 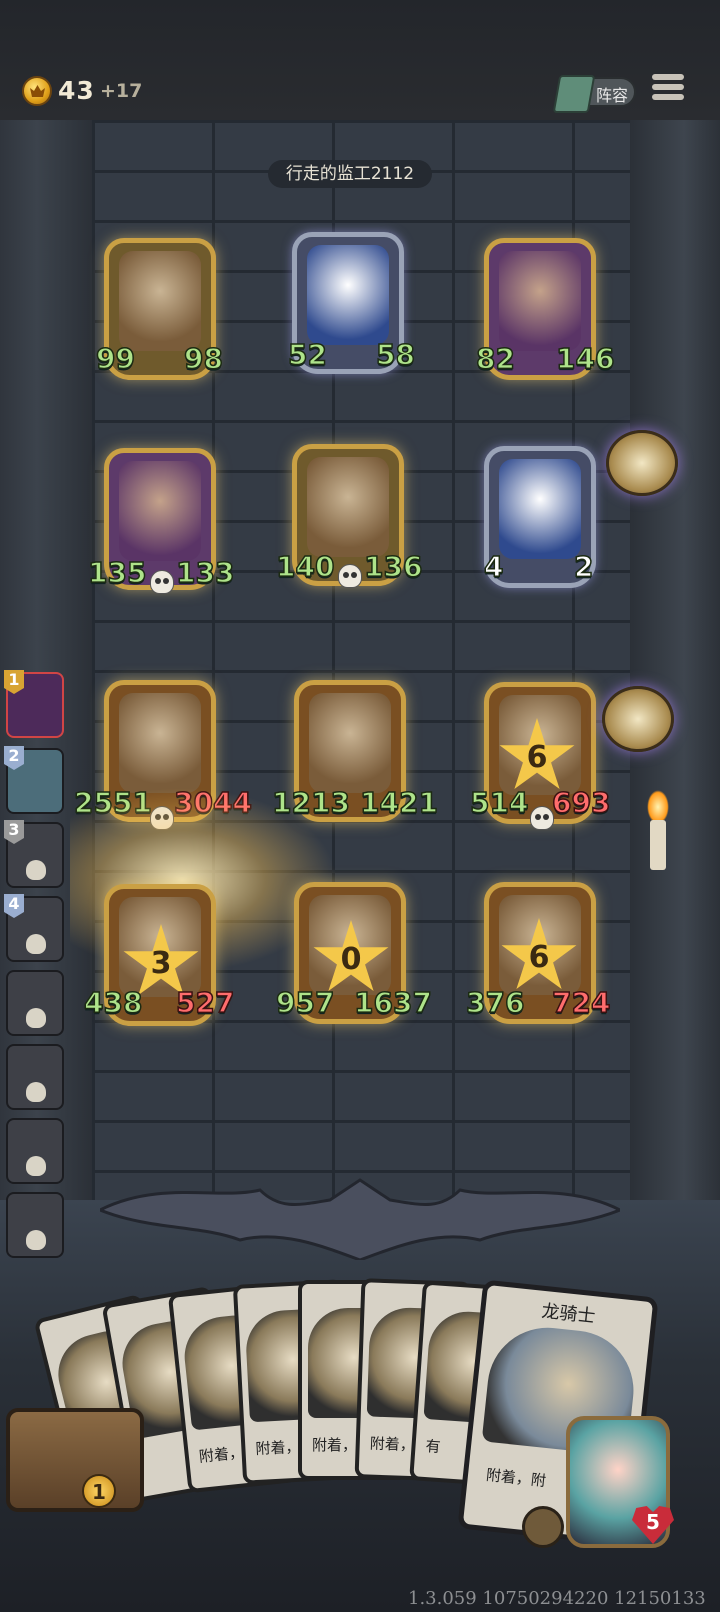 I want to click on queue-rank: 4, so click(x=14, y=906).